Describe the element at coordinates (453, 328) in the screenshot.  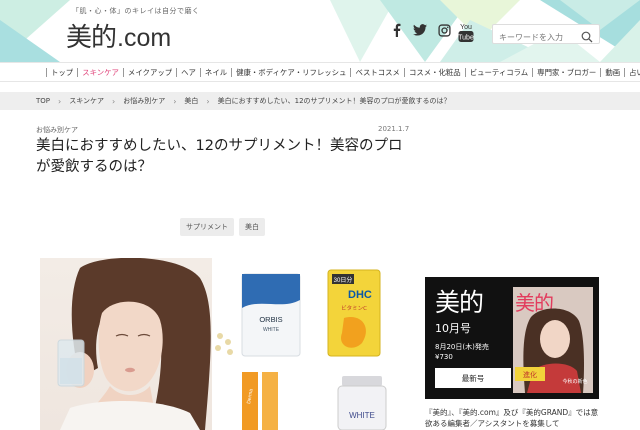
I see `ad-issue: 10月号` at that location.